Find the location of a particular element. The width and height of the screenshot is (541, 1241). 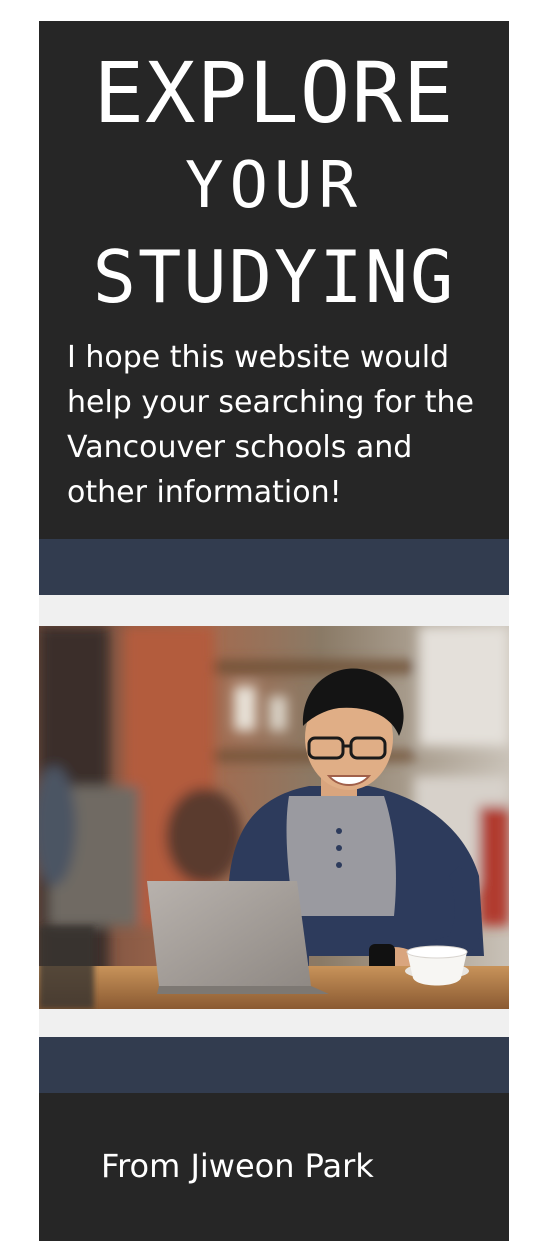

title-line-studying: STUDYING is located at coordinates (274, 277).